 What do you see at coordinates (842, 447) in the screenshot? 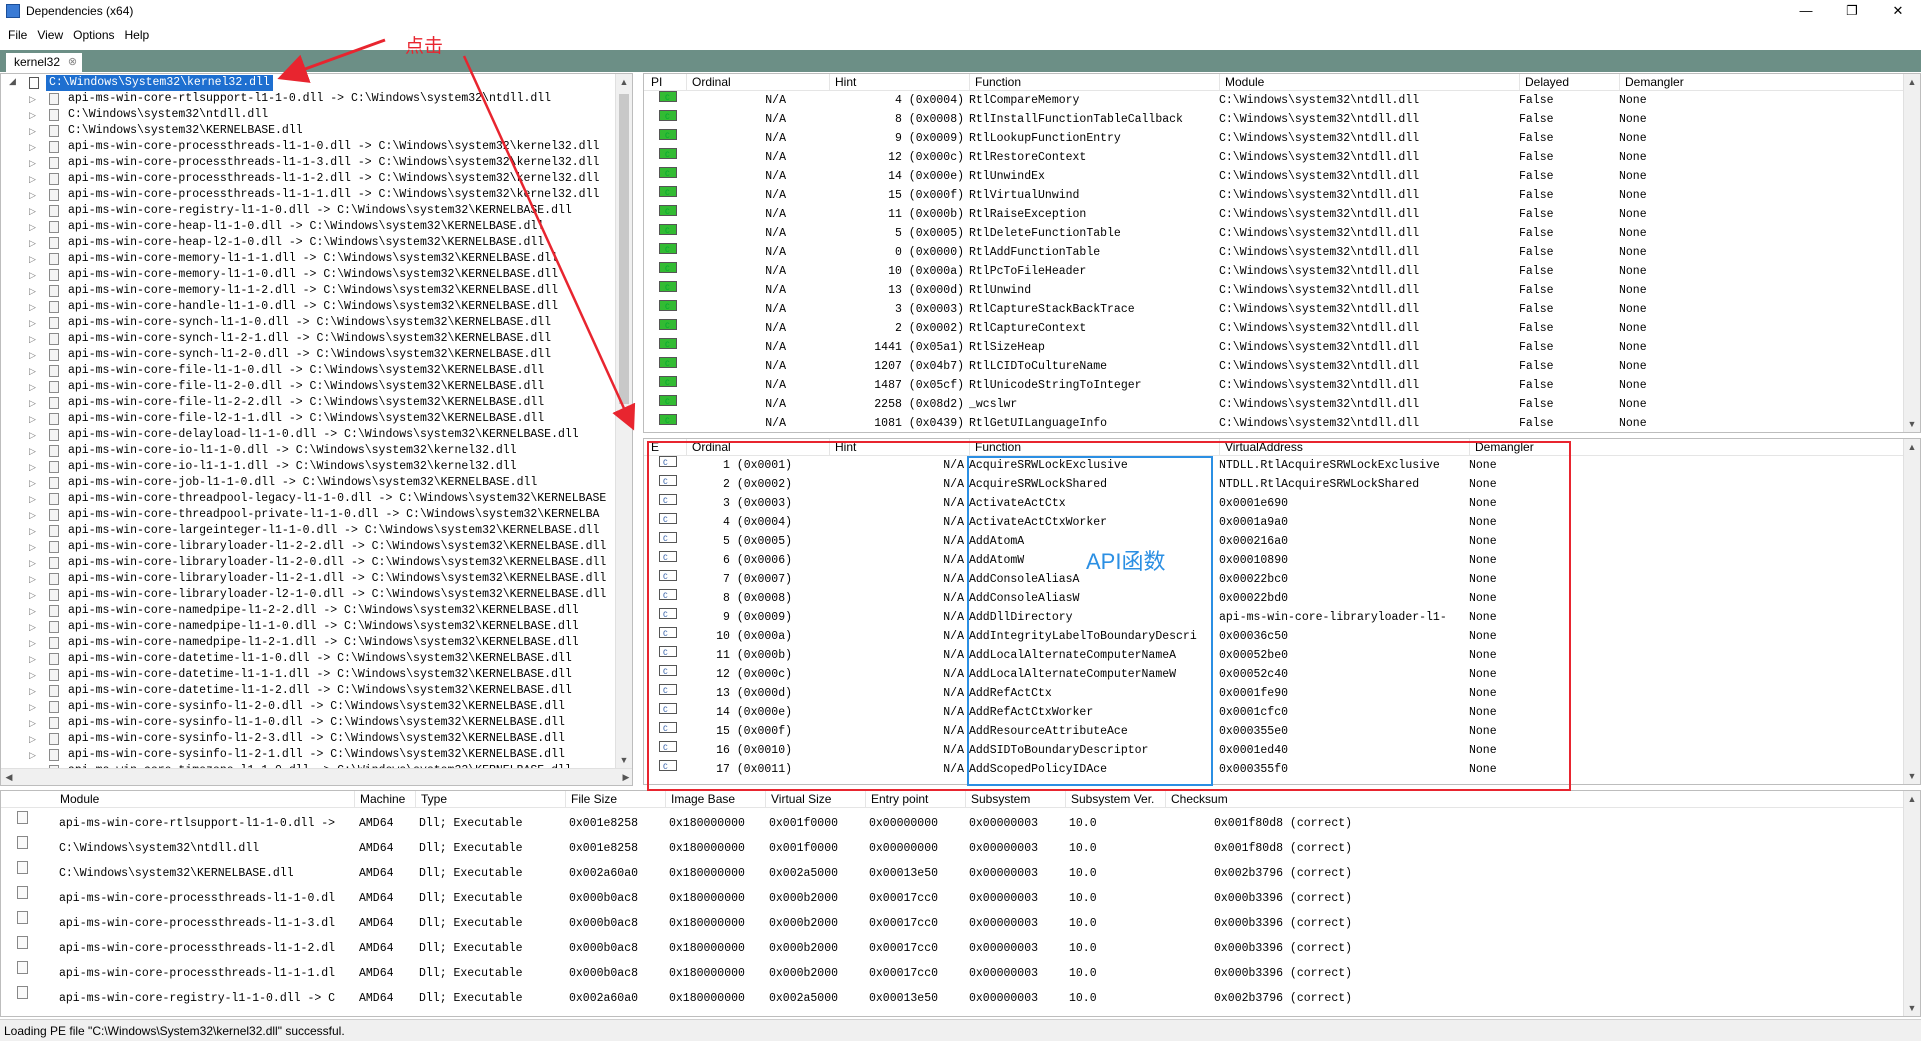
I see `col-hint: Hint` at bounding box center [842, 447].